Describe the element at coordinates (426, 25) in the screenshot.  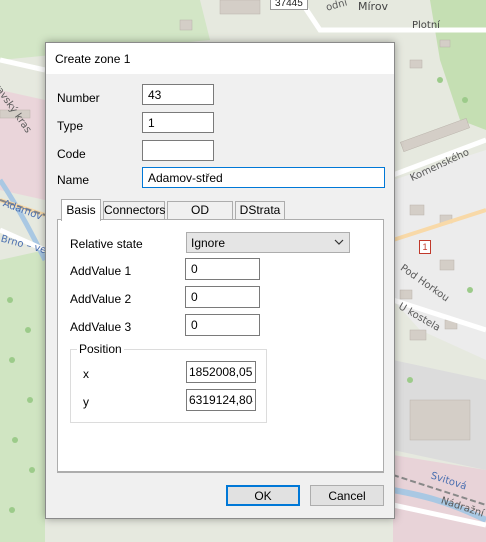
I see `map-label-plotni: Plotní` at that location.